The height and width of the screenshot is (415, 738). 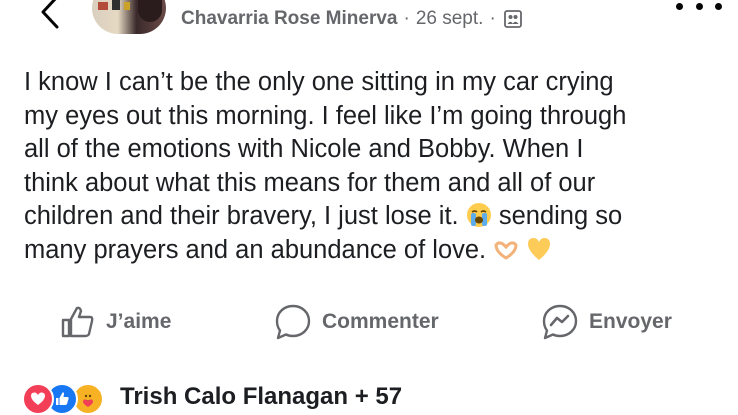 I want to click on post-line: sending so, so click(x=560, y=216).